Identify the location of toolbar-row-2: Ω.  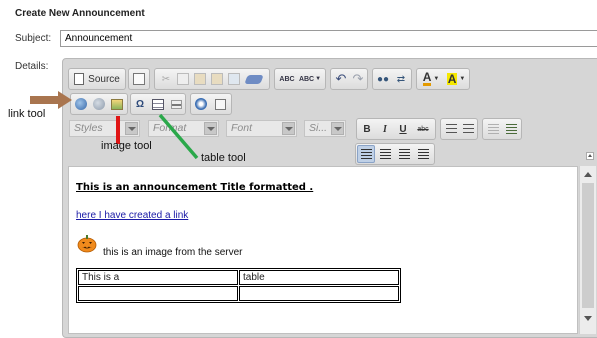
(168, 104).